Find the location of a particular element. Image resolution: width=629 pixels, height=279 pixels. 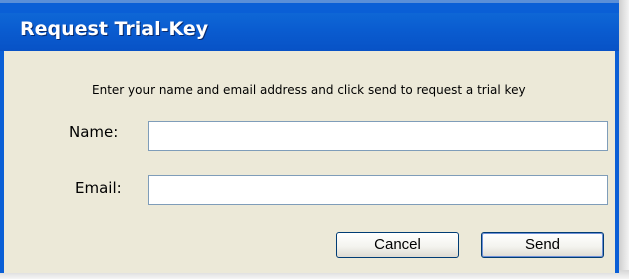

email-label: Email: is located at coordinates (98, 188).